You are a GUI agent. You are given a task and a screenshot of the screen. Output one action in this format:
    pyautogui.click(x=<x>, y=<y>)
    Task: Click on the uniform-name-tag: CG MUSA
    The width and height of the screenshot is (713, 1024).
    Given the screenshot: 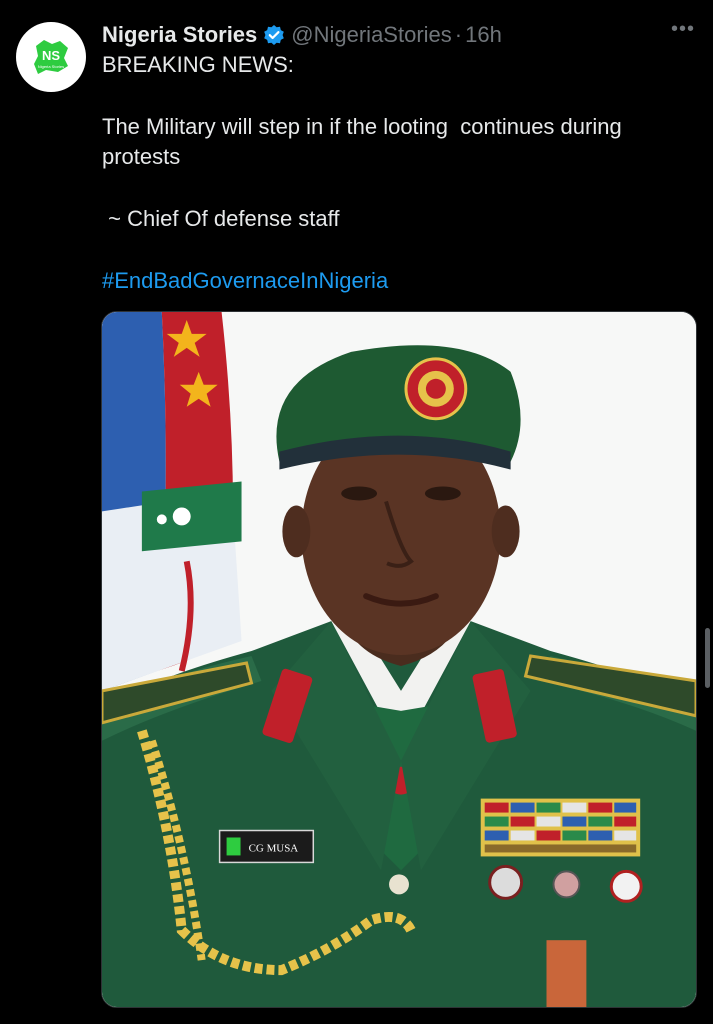 What is the action you would take?
    pyautogui.click(x=274, y=848)
    